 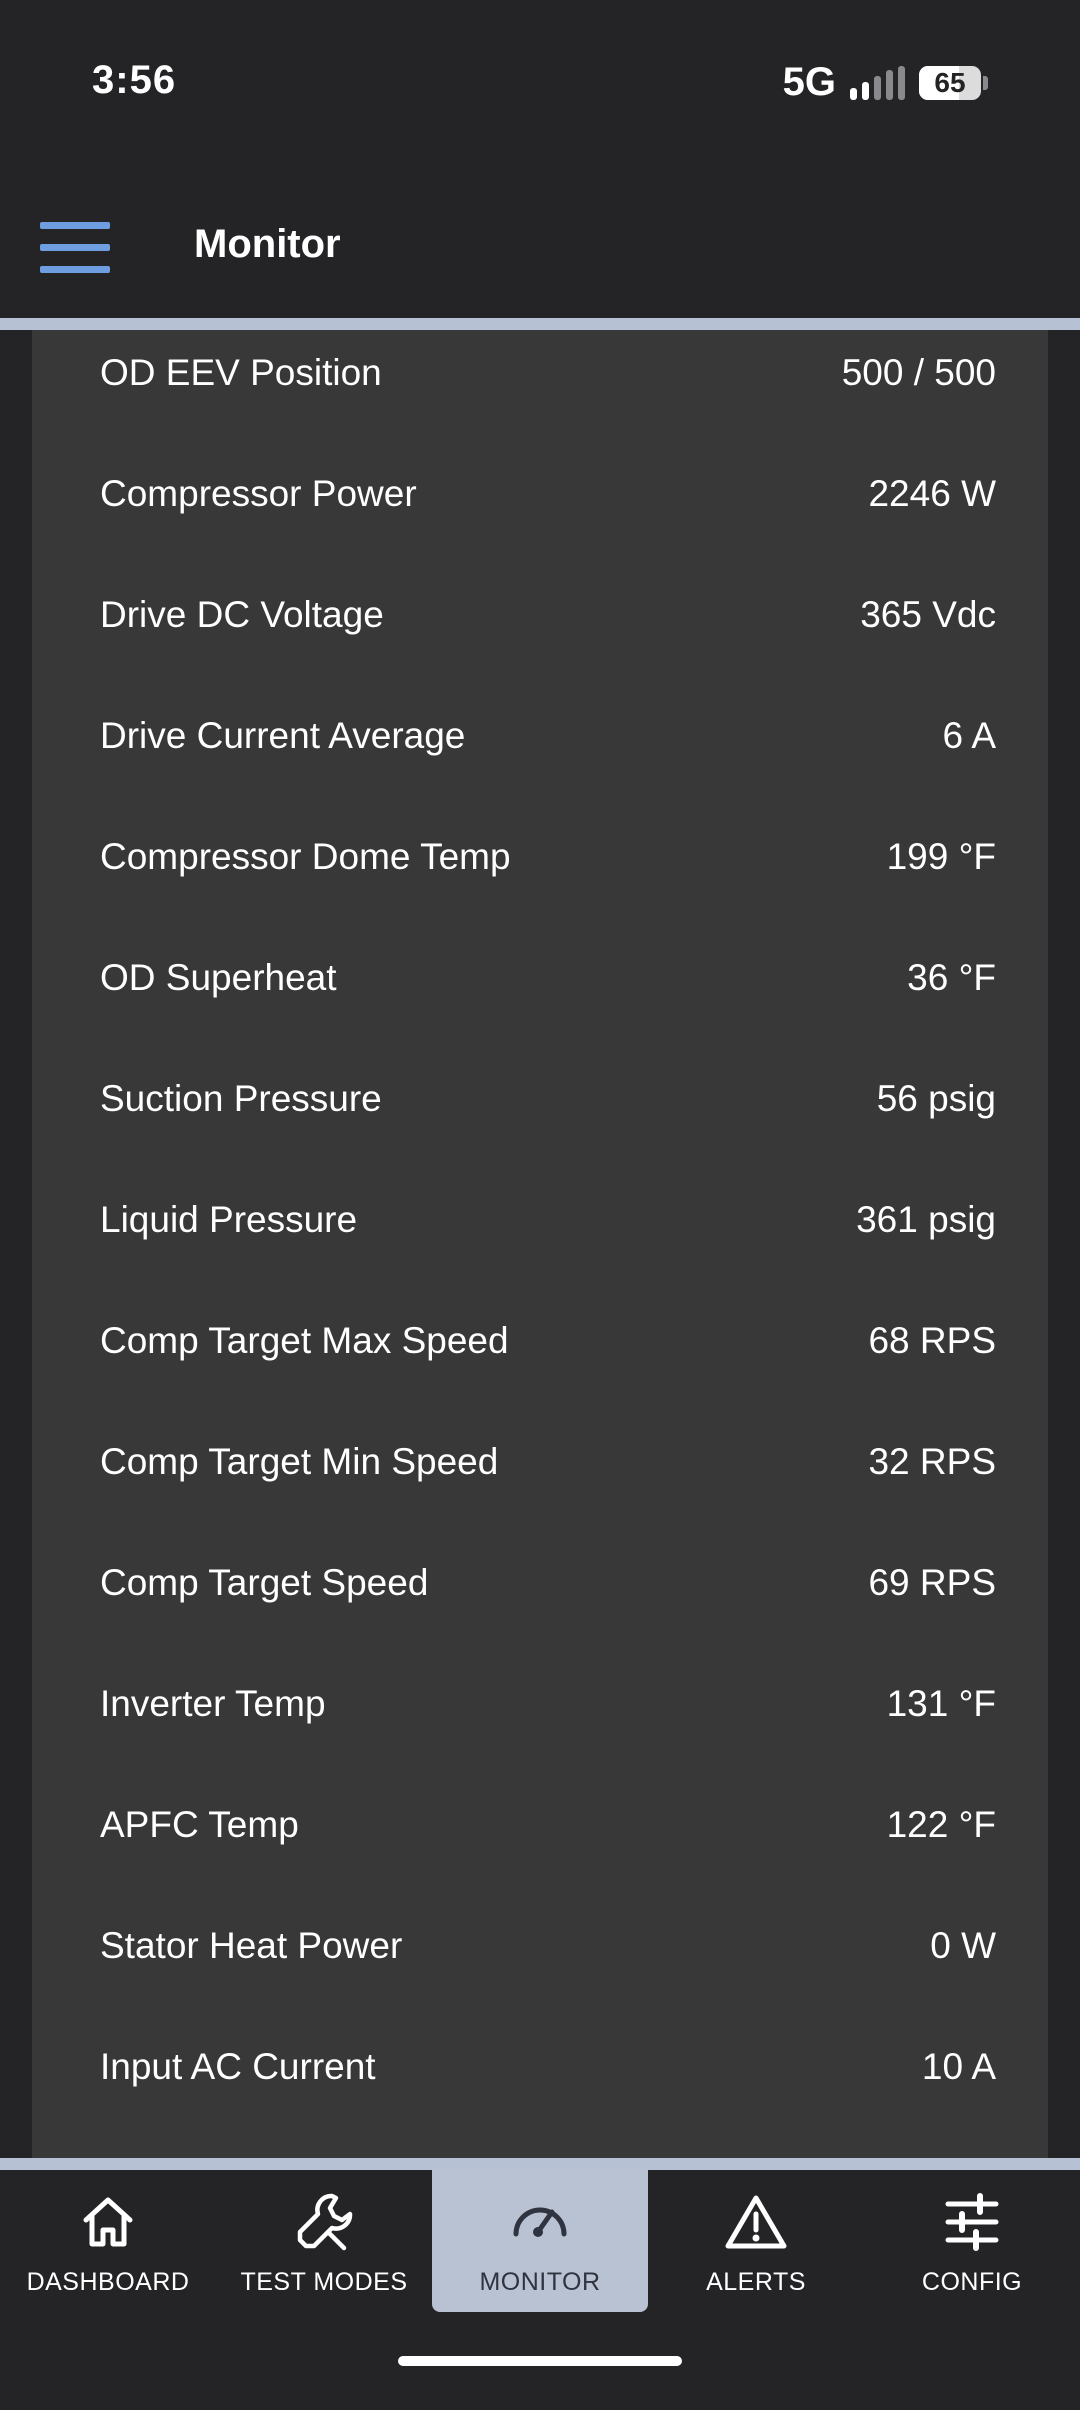 What do you see at coordinates (299, 1461) in the screenshot?
I see `monitor-row-label: Comp Target Min Speed` at bounding box center [299, 1461].